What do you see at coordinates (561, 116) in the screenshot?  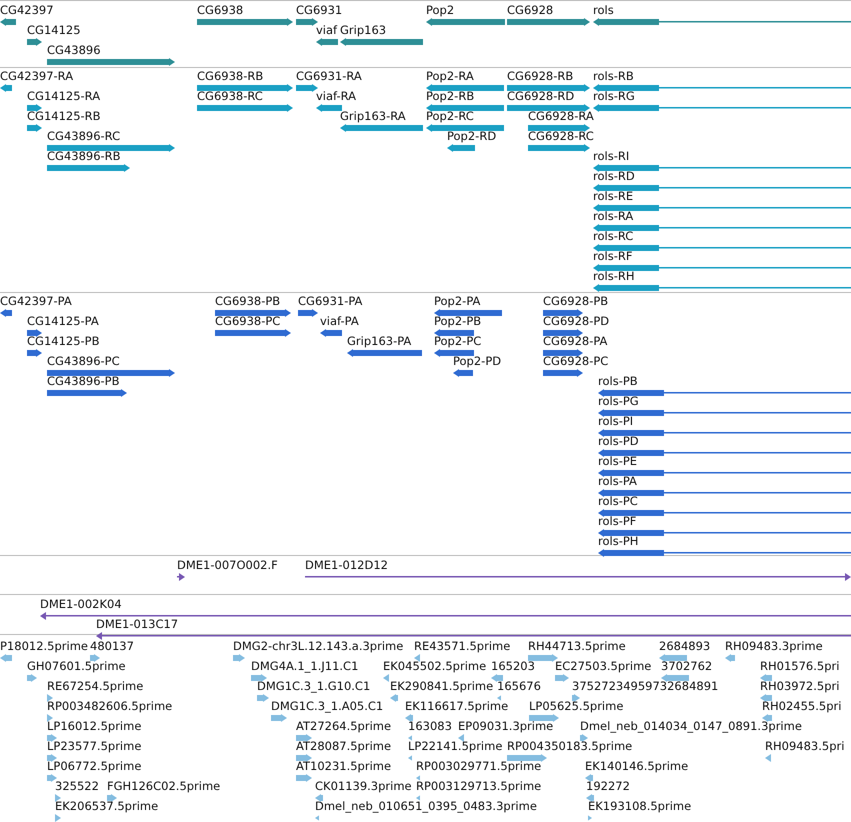 I see `feature-label: CG6928-RA` at bounding box center [561, 116].